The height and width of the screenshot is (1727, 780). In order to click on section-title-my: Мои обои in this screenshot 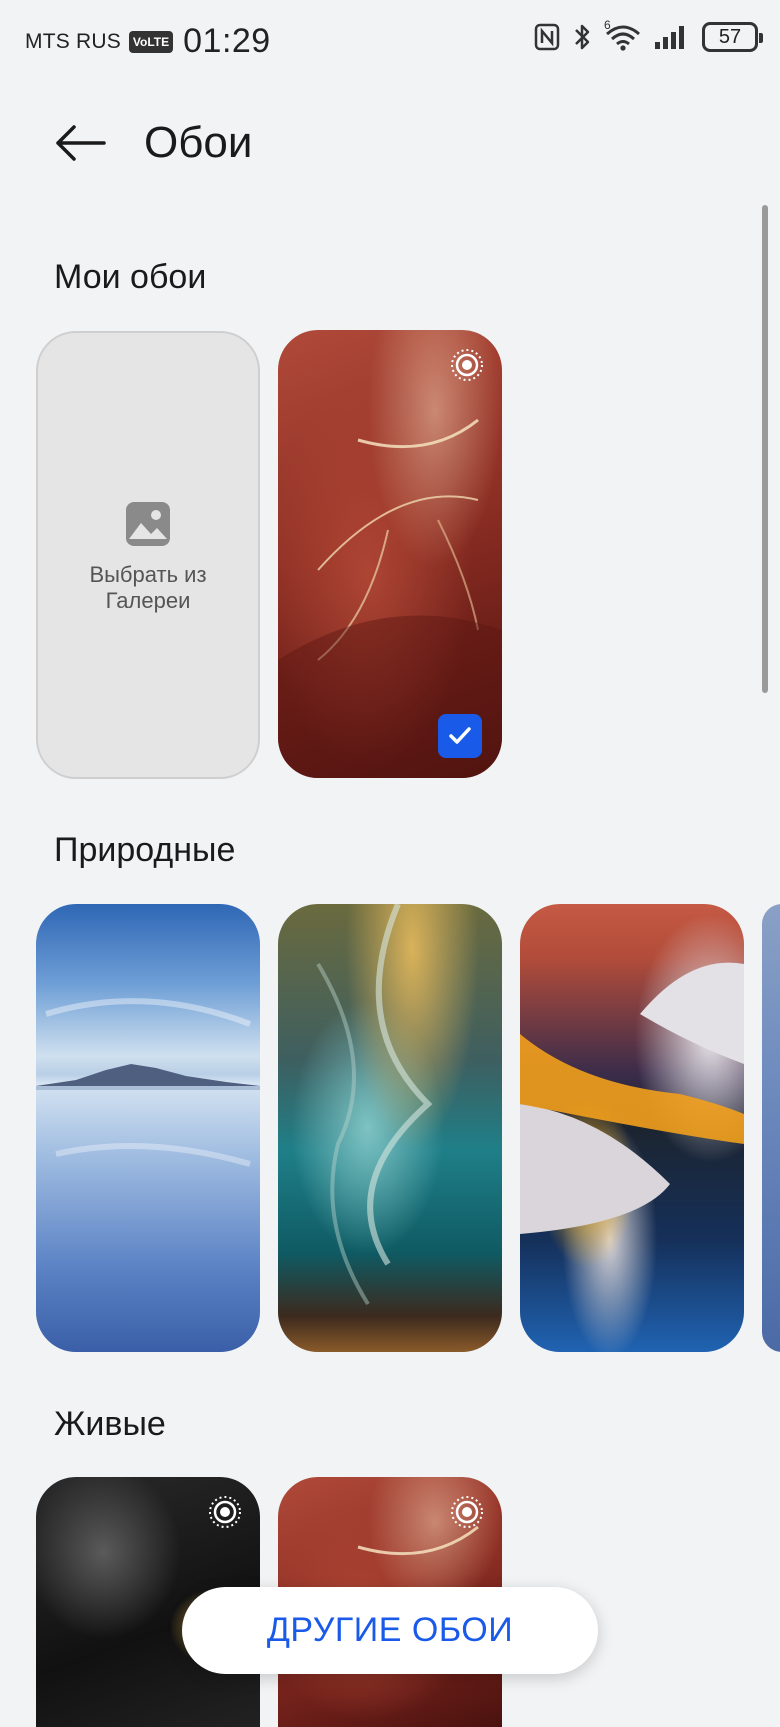, I will do `click(130, 277)`.